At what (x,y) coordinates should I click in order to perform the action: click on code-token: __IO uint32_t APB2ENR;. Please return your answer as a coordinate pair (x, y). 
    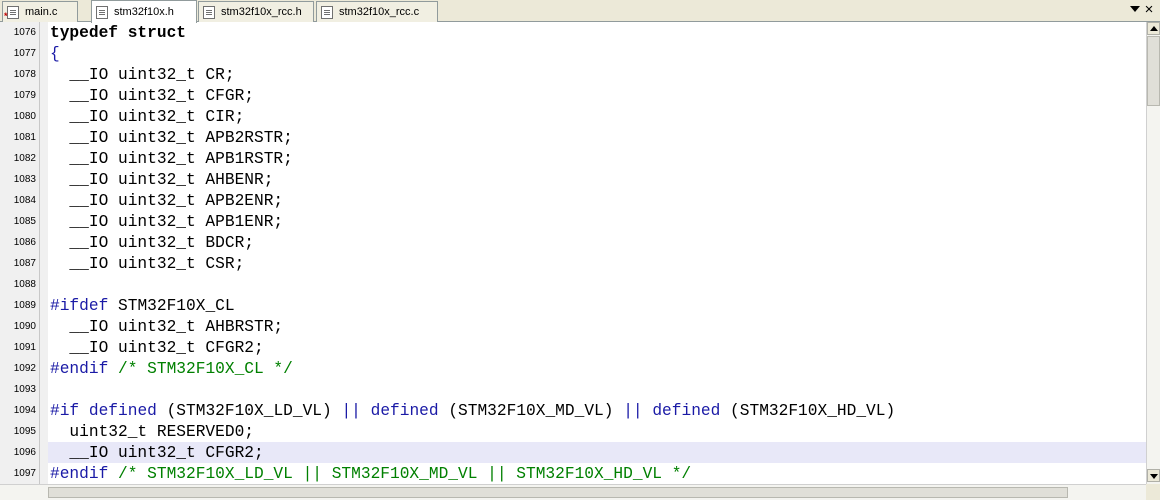
    Looking at the image, I should click on (167, 201).